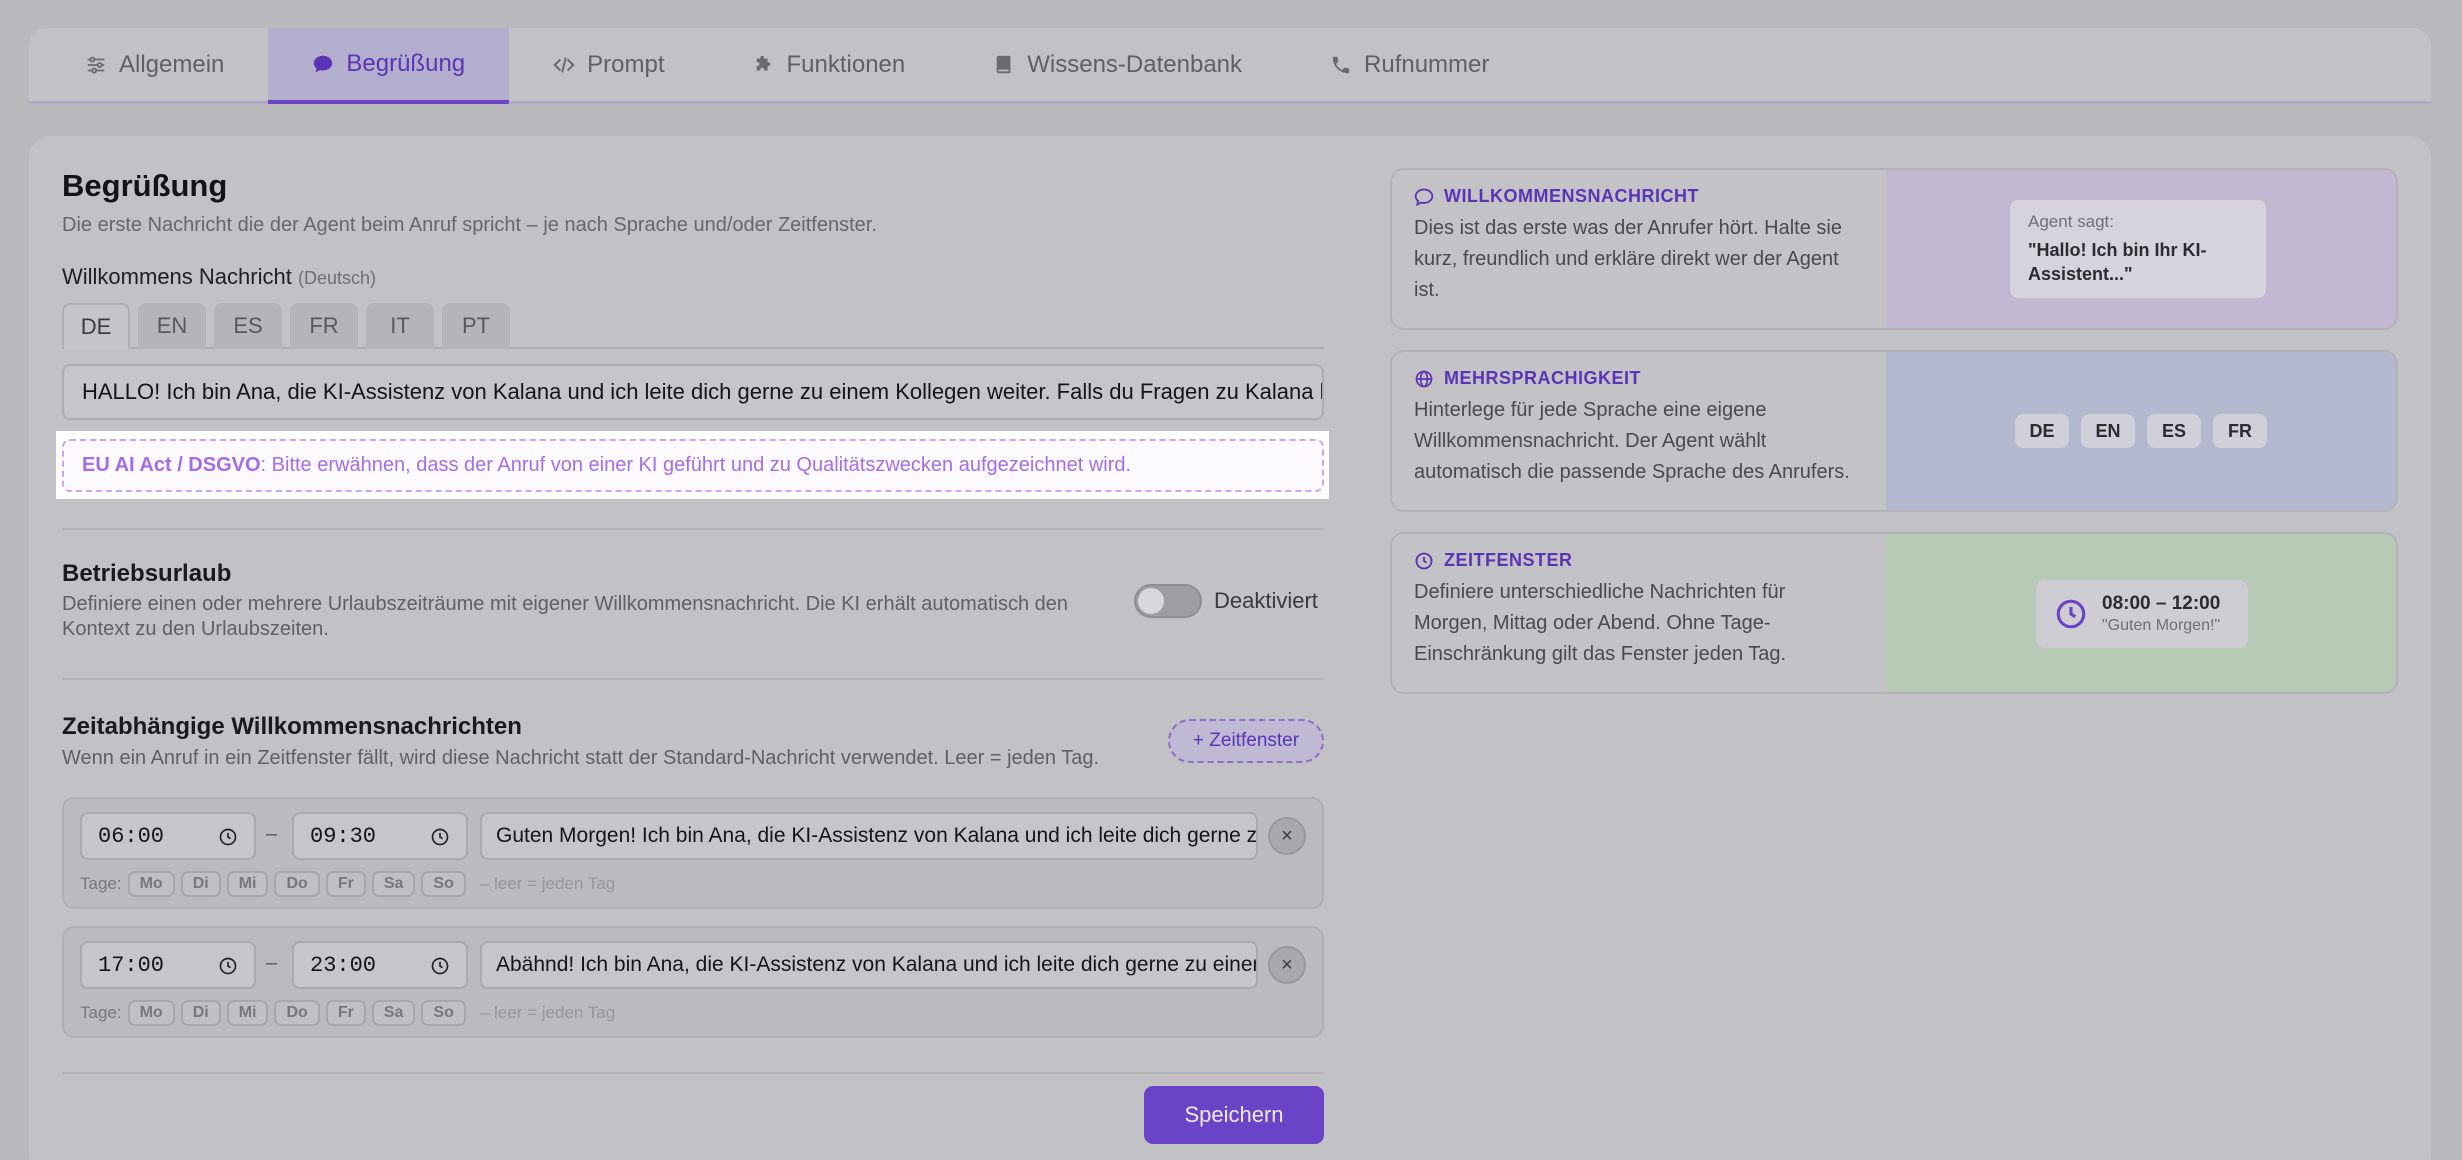 This screenshot has width=2462, height=1160. What do you see at coordinates (763, 62) in the screenshot?
I see `puzzle-icon` at bounding box center [763, 62].